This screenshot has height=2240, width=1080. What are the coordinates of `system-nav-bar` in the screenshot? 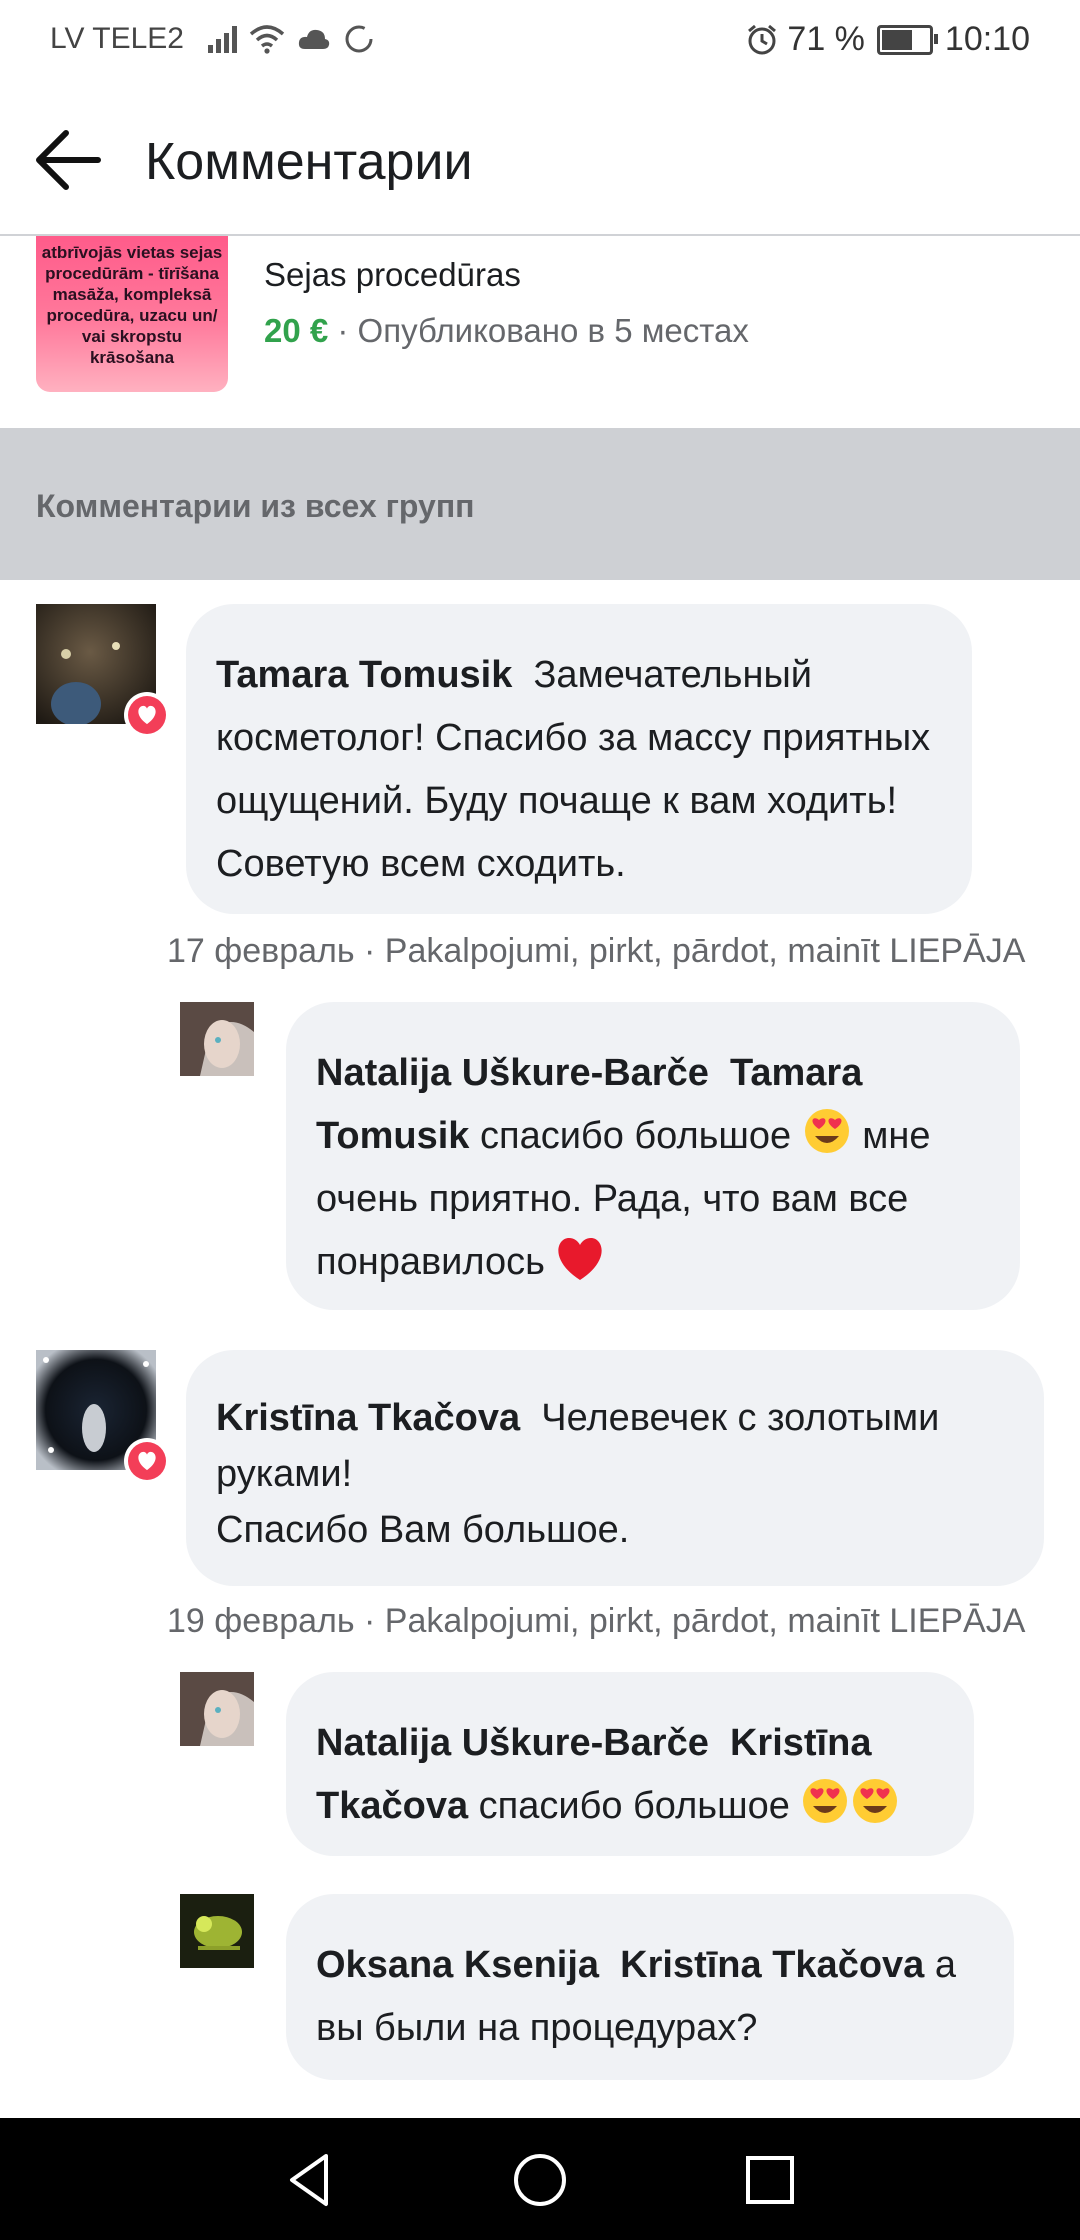 It's located at (540, 2179).